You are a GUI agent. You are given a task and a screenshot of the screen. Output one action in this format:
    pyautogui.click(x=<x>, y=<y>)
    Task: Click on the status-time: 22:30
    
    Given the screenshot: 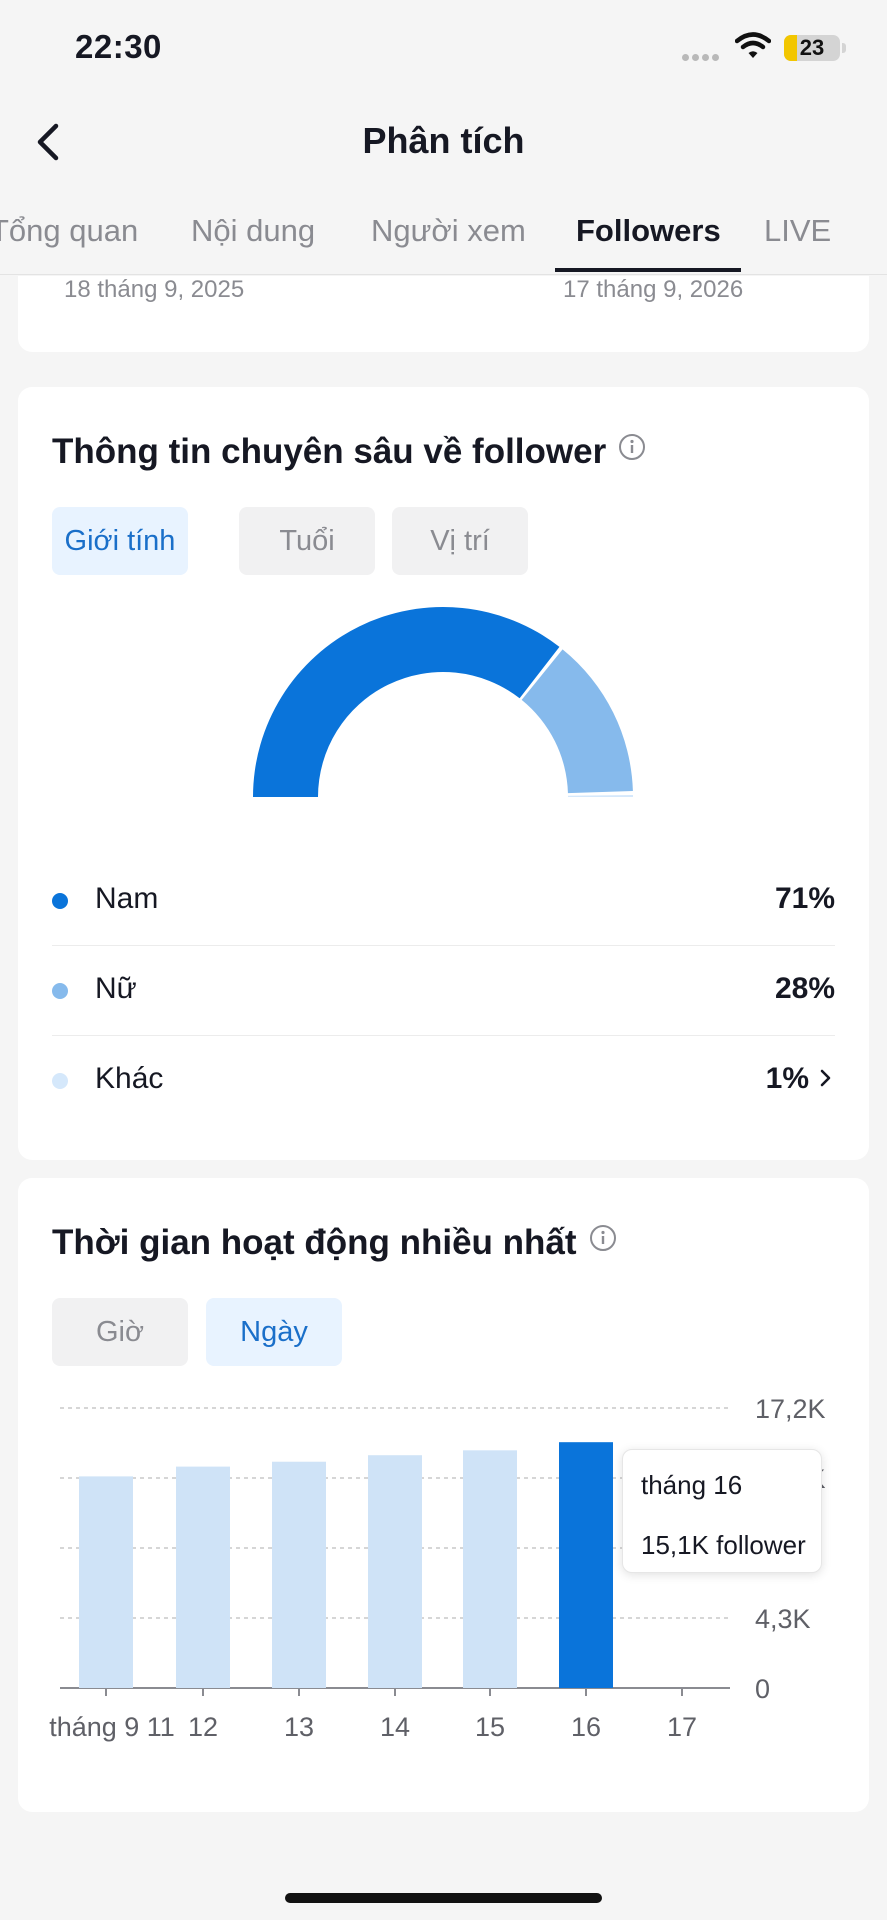 What is the action you would take?
    pyautogui.click(x=118, y=46)
    